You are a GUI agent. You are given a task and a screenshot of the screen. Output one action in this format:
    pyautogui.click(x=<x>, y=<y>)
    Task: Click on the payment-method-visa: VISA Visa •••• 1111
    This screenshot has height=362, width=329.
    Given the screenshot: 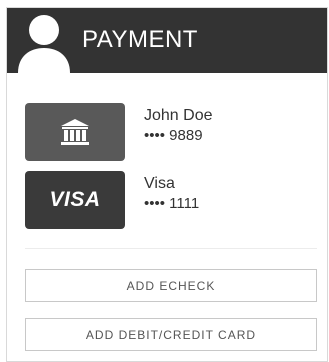 What is the action you would take?
    pyautogui.click(x=171, y=201)
    